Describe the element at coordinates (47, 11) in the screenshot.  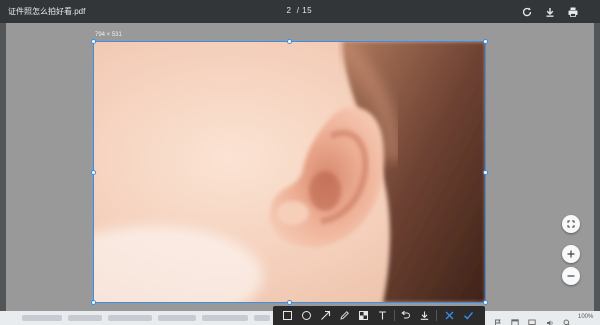
I see `file-title: 证件照怎么拍好看.pdf` at that location.